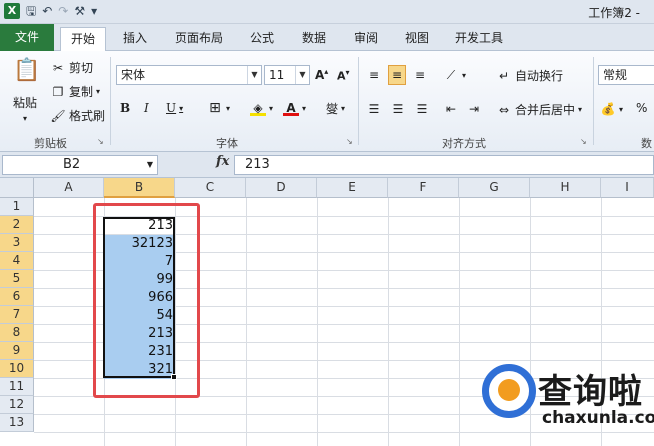 The height and width of the screenshot is (446, 654). What do you see at coordinates (189, 75) in the screenshot?
I see `font-name-combo: 宋体 ▼` at bounding box center [189, 75].